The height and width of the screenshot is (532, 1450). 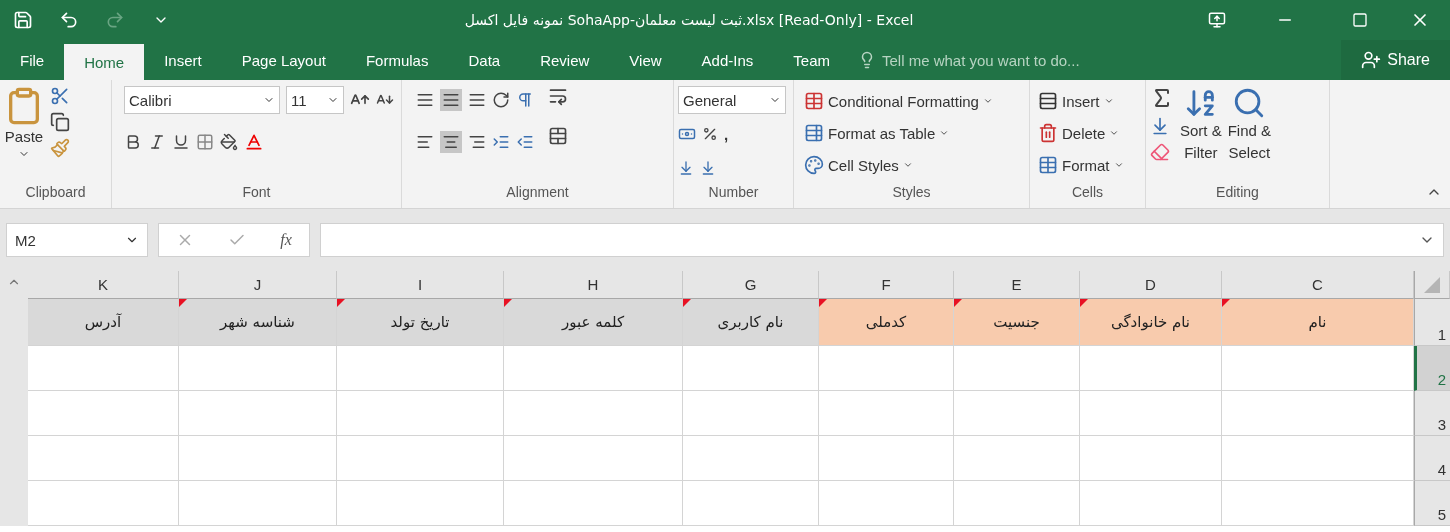 I want to click on cells-command: Format, so click(x=1089, y=165).